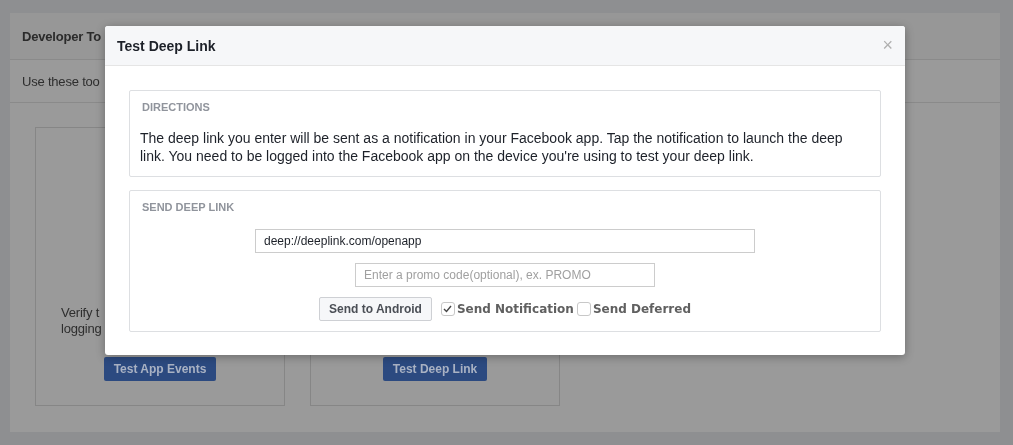 The width and height of the screenshot is (1013, 445). What do you see at coordinates (166, 45) in the screenshot?
I see `dialog-title: Test Deep Link` at bounding box center [166, 45].